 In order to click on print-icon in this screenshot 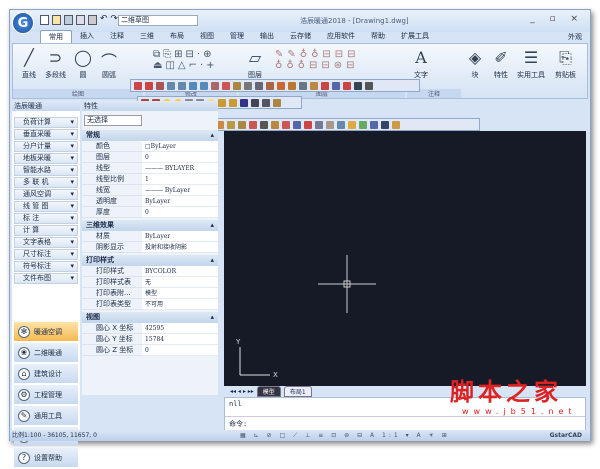, I will do `click(92, 20)`.